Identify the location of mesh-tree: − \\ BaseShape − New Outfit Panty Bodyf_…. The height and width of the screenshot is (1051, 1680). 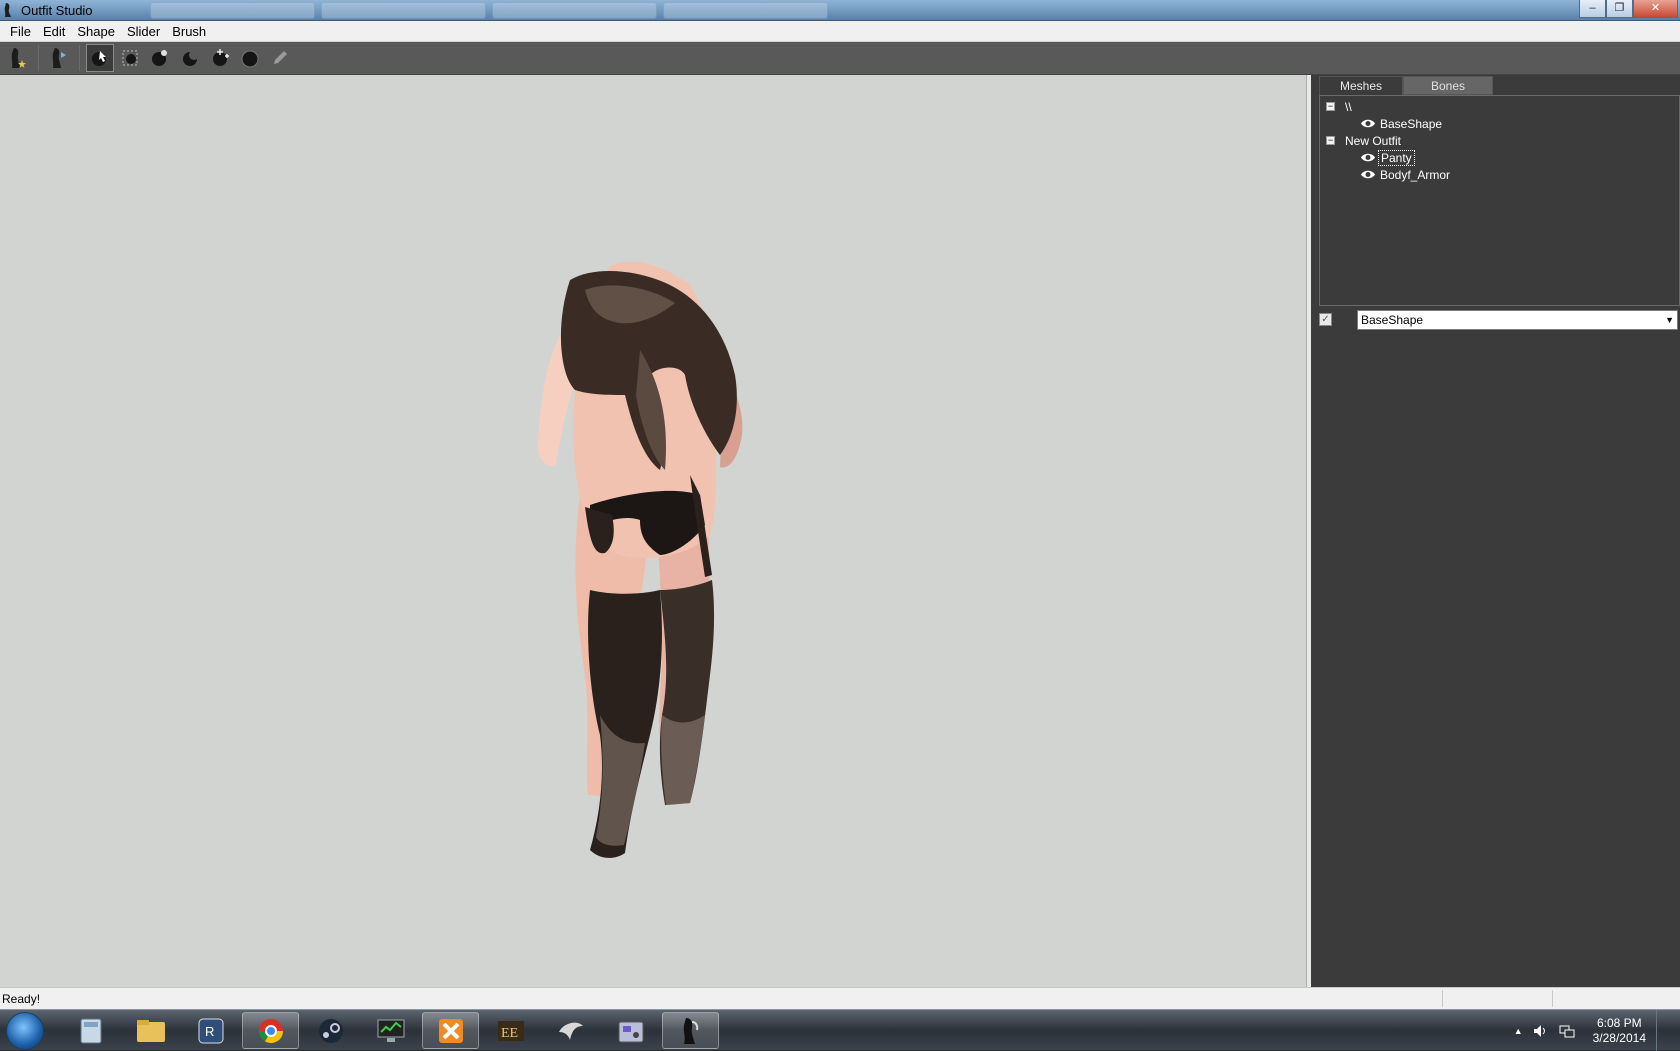
(1499, 200).